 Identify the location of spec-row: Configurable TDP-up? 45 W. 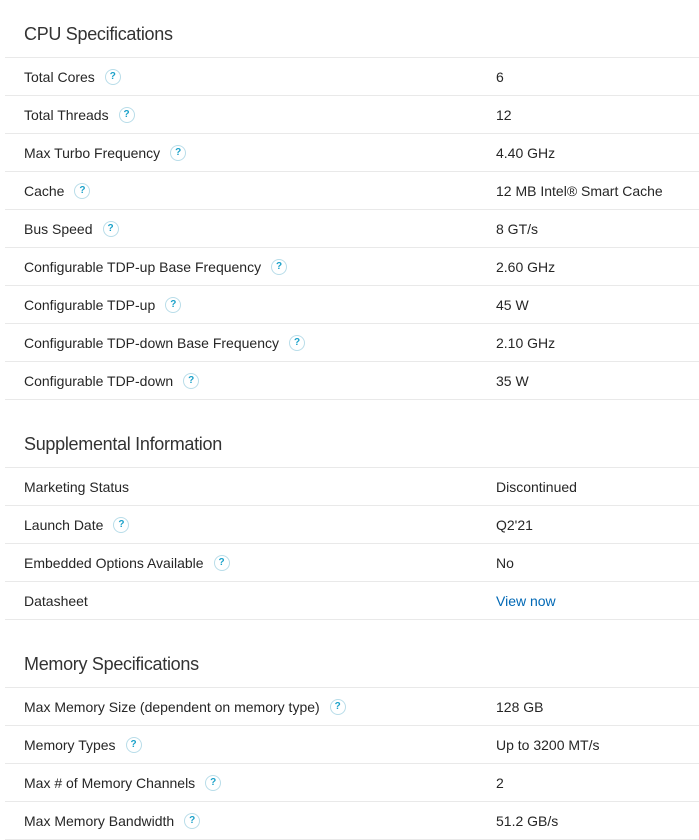
(352, 304).